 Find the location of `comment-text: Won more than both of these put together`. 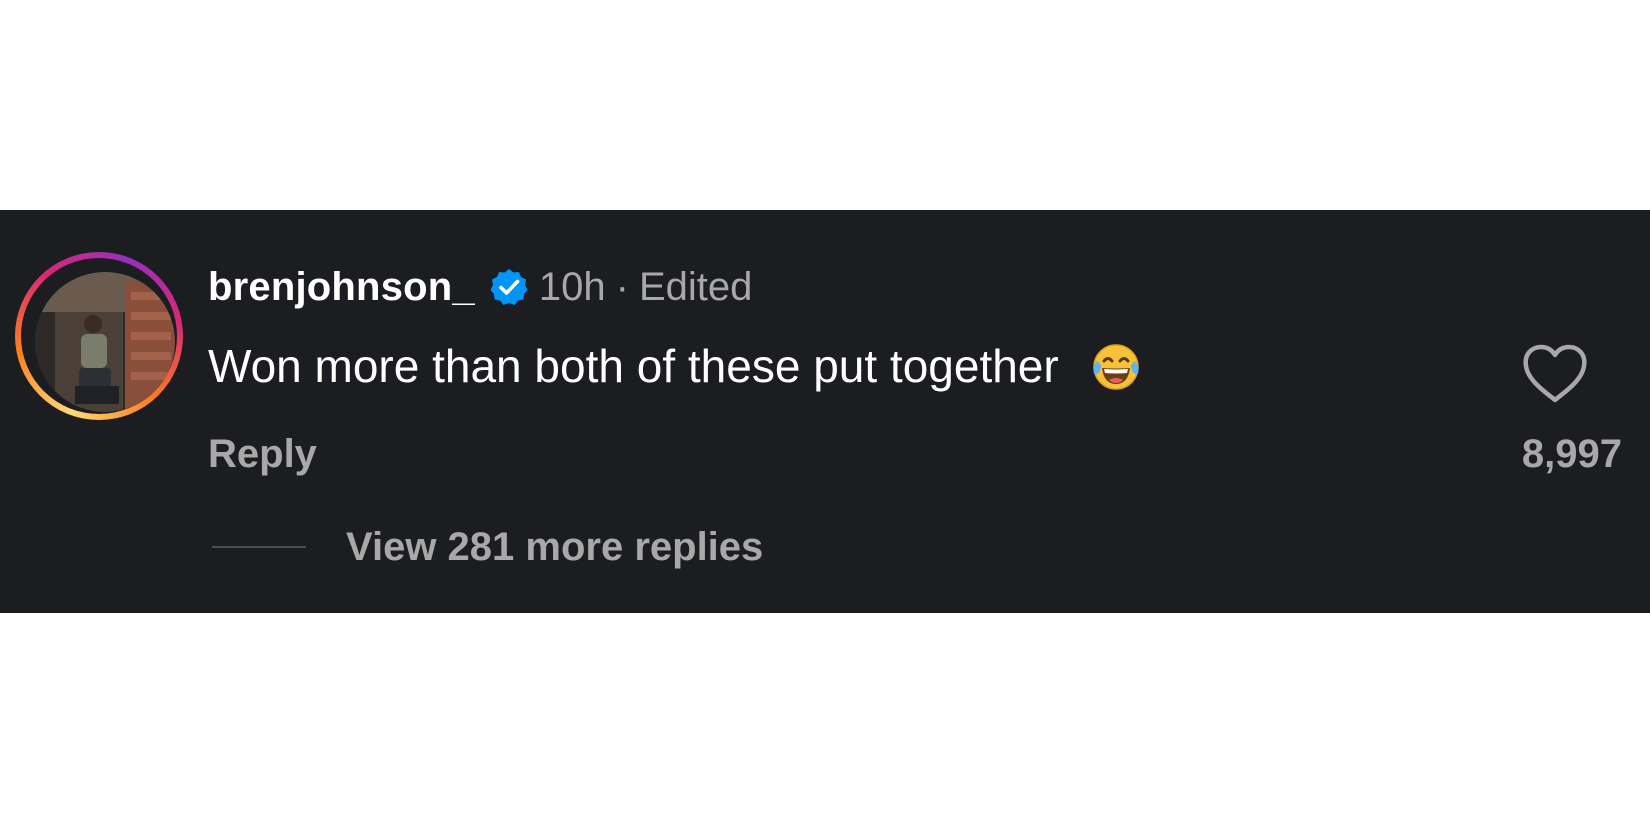

comment-text: Won more than both of these put together is located at coordinates (633, 366).